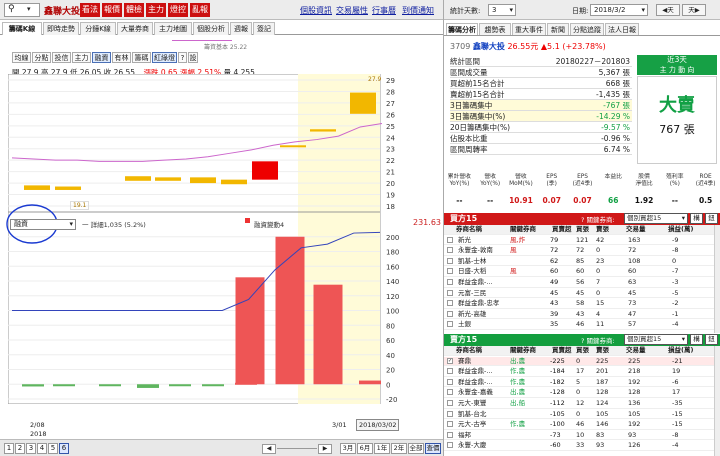  What do you see at coordinates (41, 57) in the screenshot?
I see `ind-branch: 分點` at bounding box center [41, 57].